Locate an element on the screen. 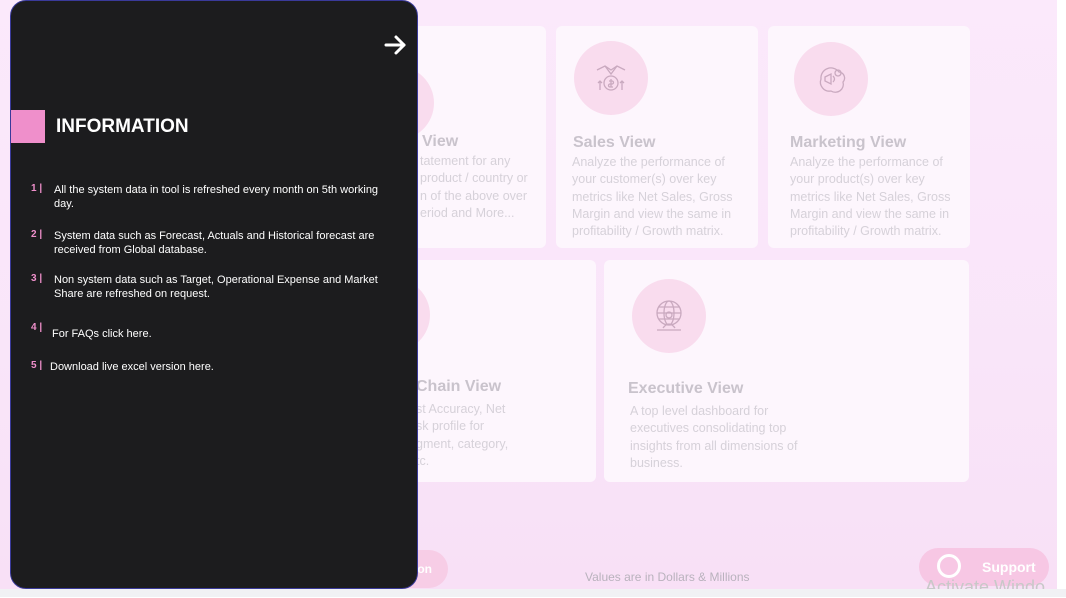  info-item-number: 5 | is located at coordinates (37, 365).